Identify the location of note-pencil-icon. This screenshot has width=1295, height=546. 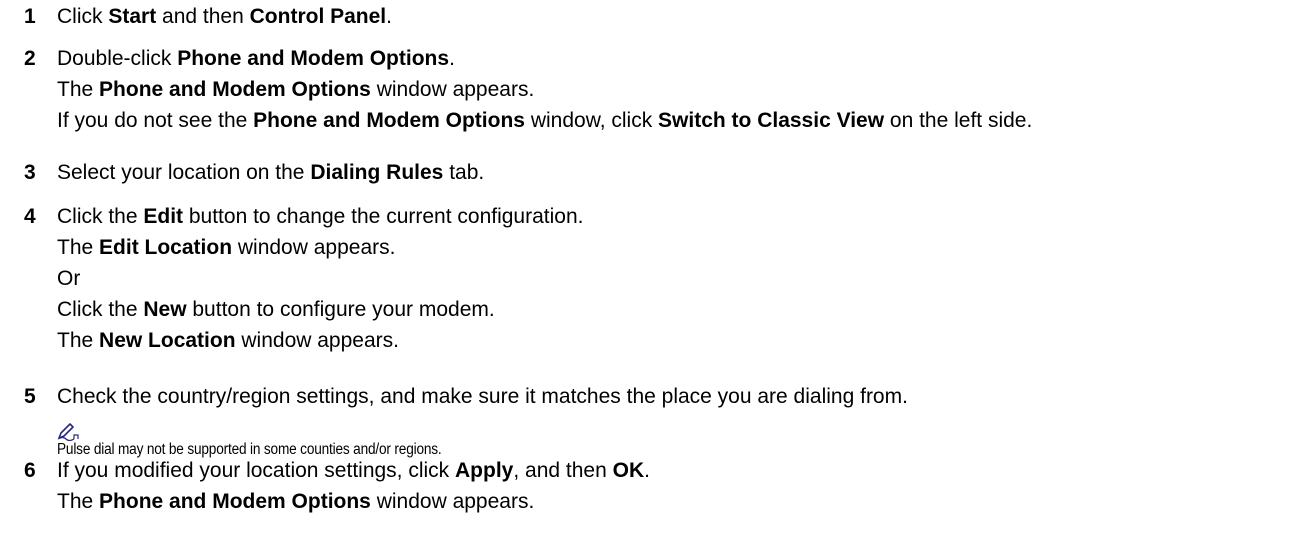
(68, 432).